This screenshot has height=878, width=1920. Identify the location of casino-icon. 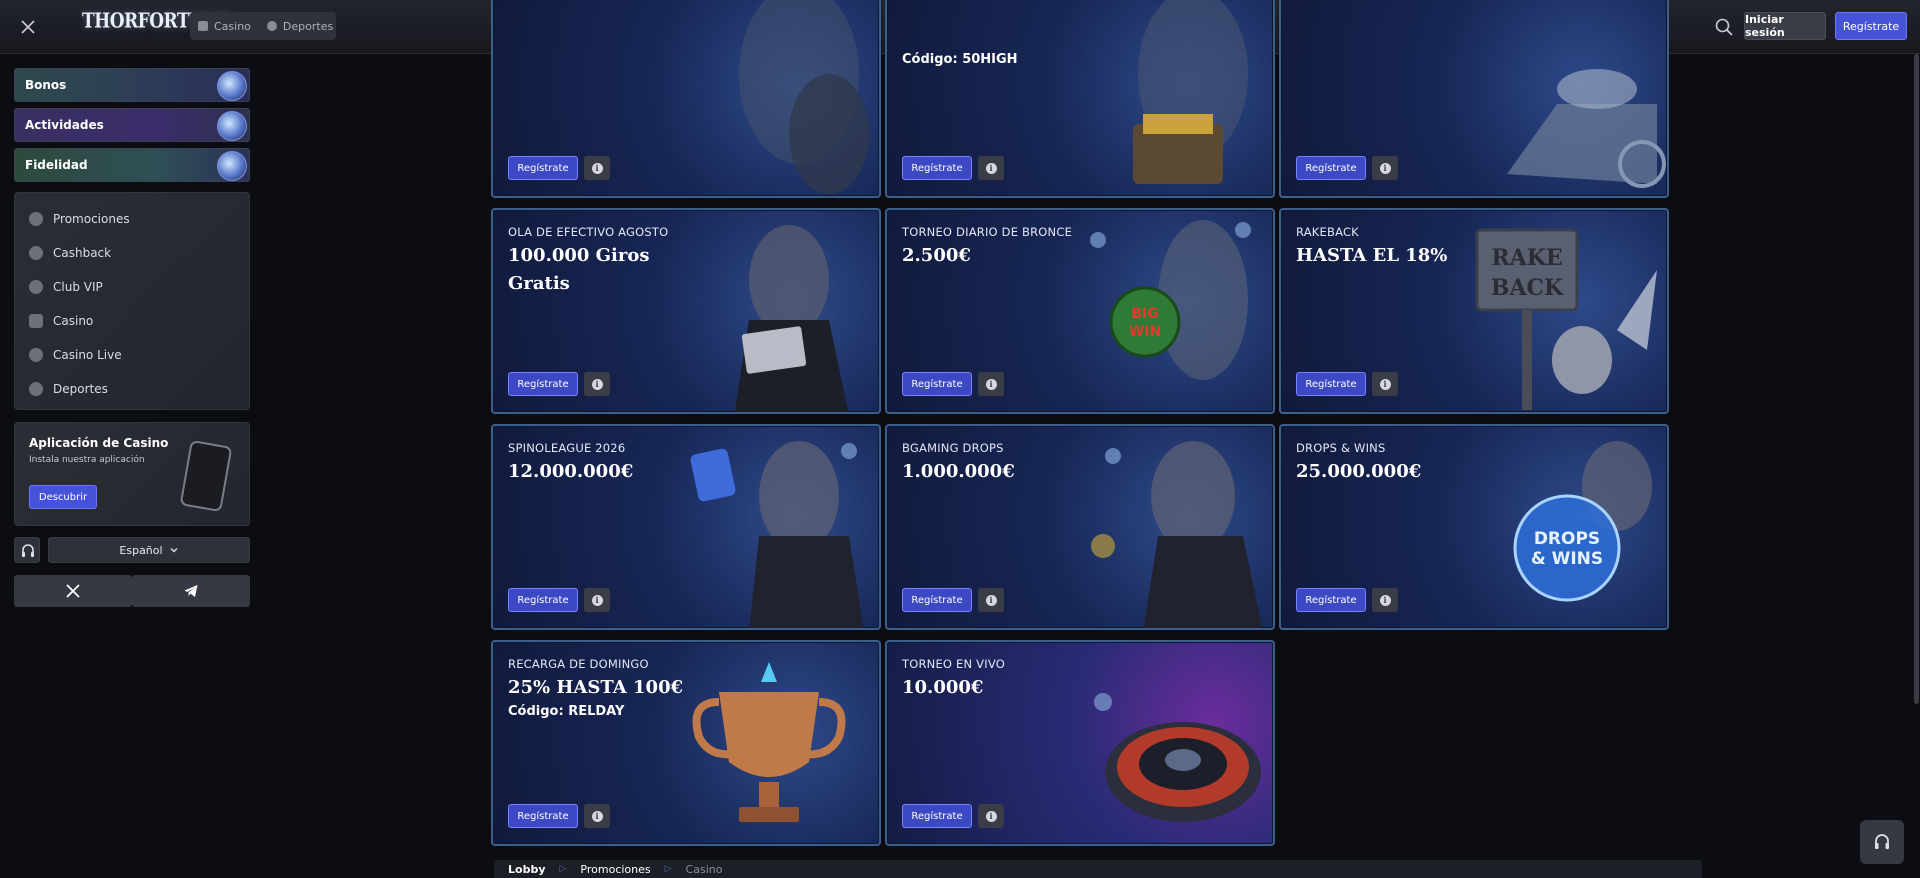
(203, 26).